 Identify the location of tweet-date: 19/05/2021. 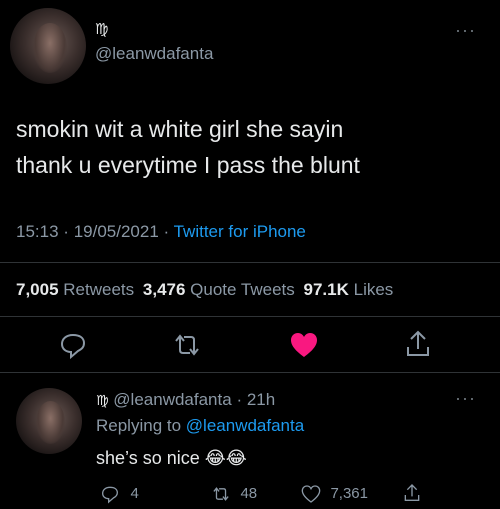
(116, 231).